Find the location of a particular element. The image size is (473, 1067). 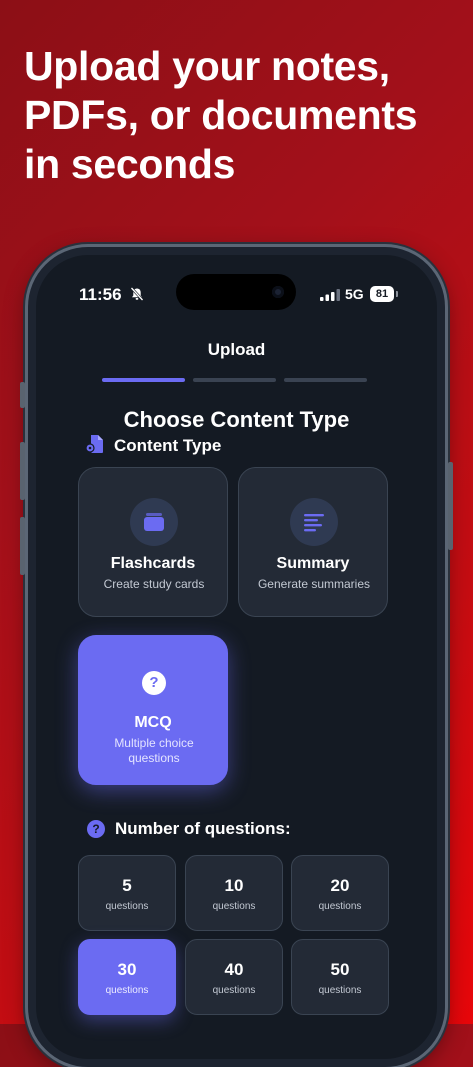

battery-icon: 81 is located at coordinates (382, 294).